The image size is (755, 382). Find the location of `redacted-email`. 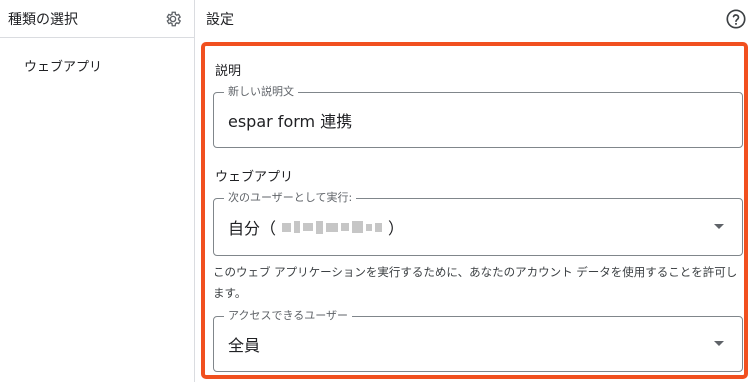

redacted-email is located at coordinates (332, 227).